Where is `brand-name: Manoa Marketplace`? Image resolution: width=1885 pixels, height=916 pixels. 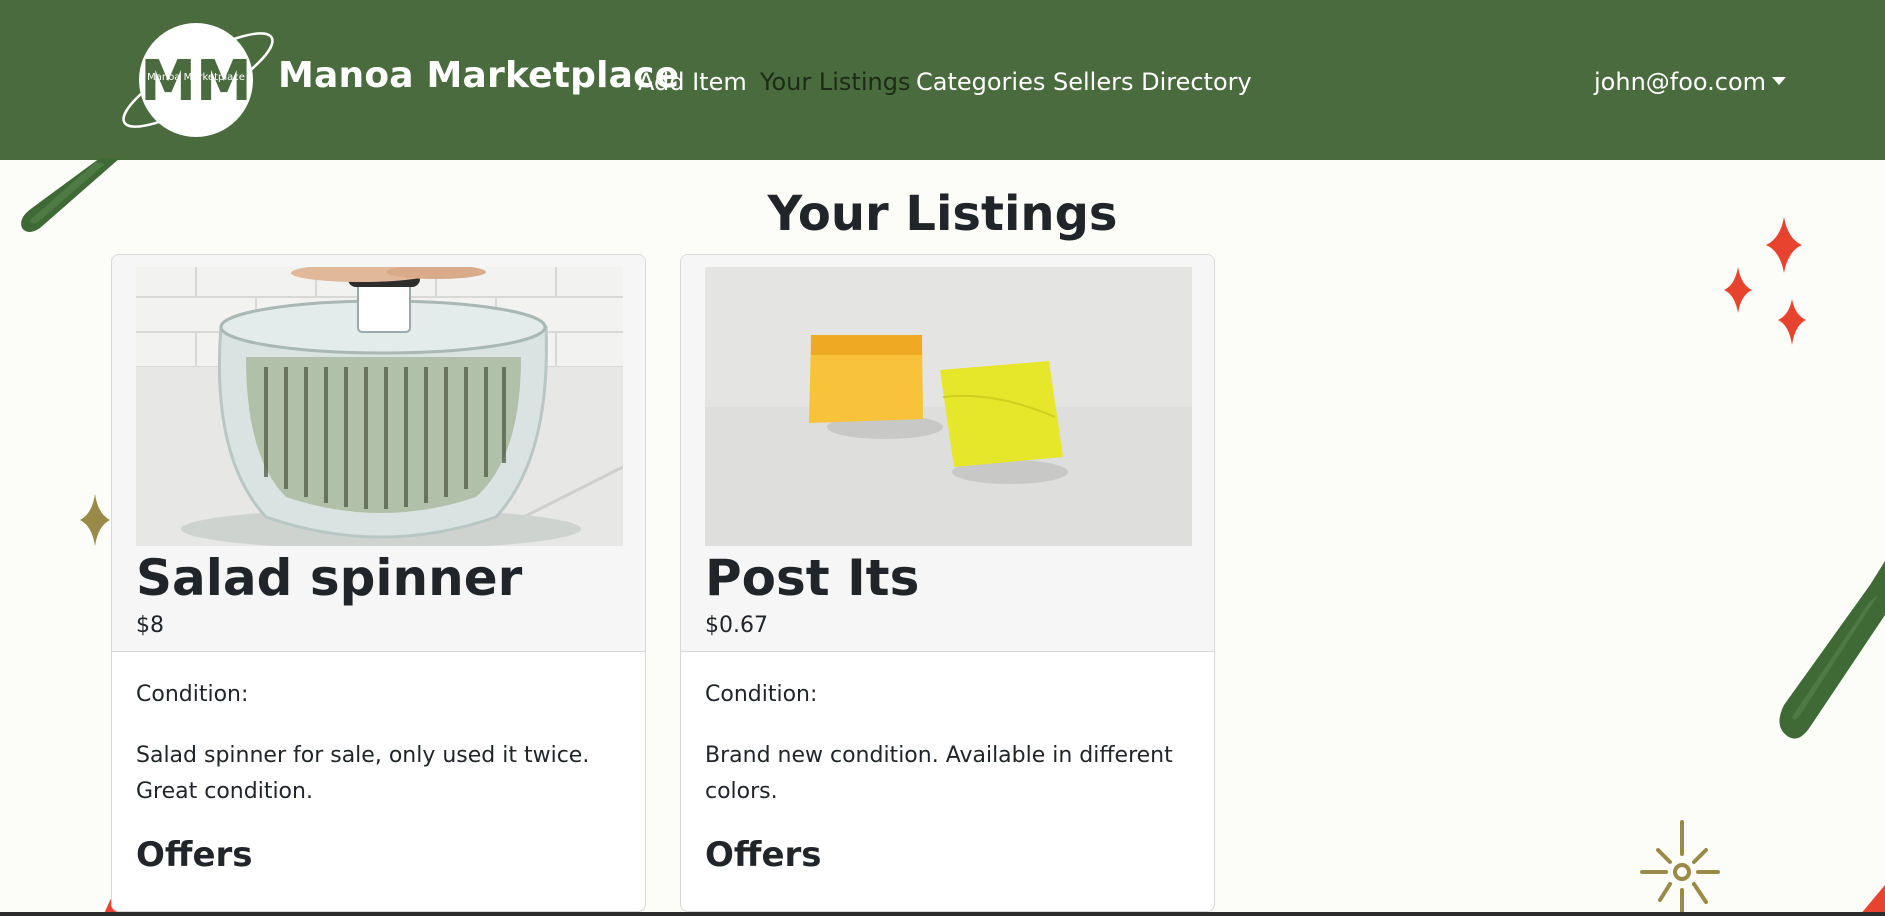 brand-name: Manoa Marketplace is located at coordinates (478, 75).